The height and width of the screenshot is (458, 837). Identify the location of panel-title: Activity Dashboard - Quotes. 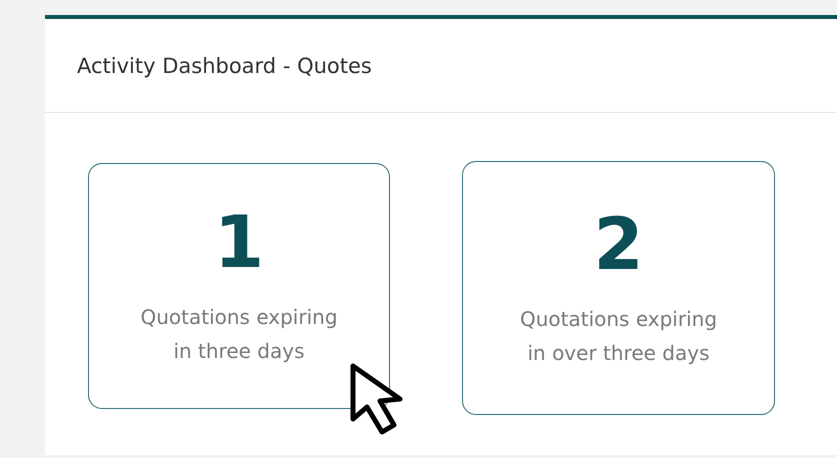
(224, 66).